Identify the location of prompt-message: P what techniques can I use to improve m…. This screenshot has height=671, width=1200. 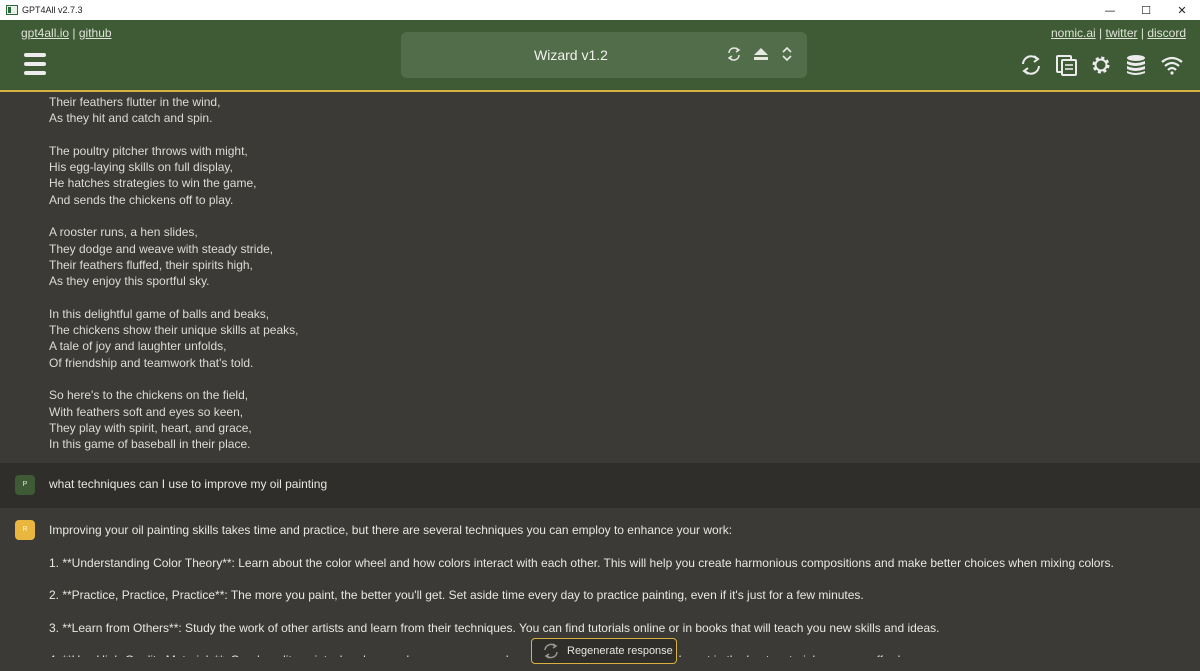
(600, 485).